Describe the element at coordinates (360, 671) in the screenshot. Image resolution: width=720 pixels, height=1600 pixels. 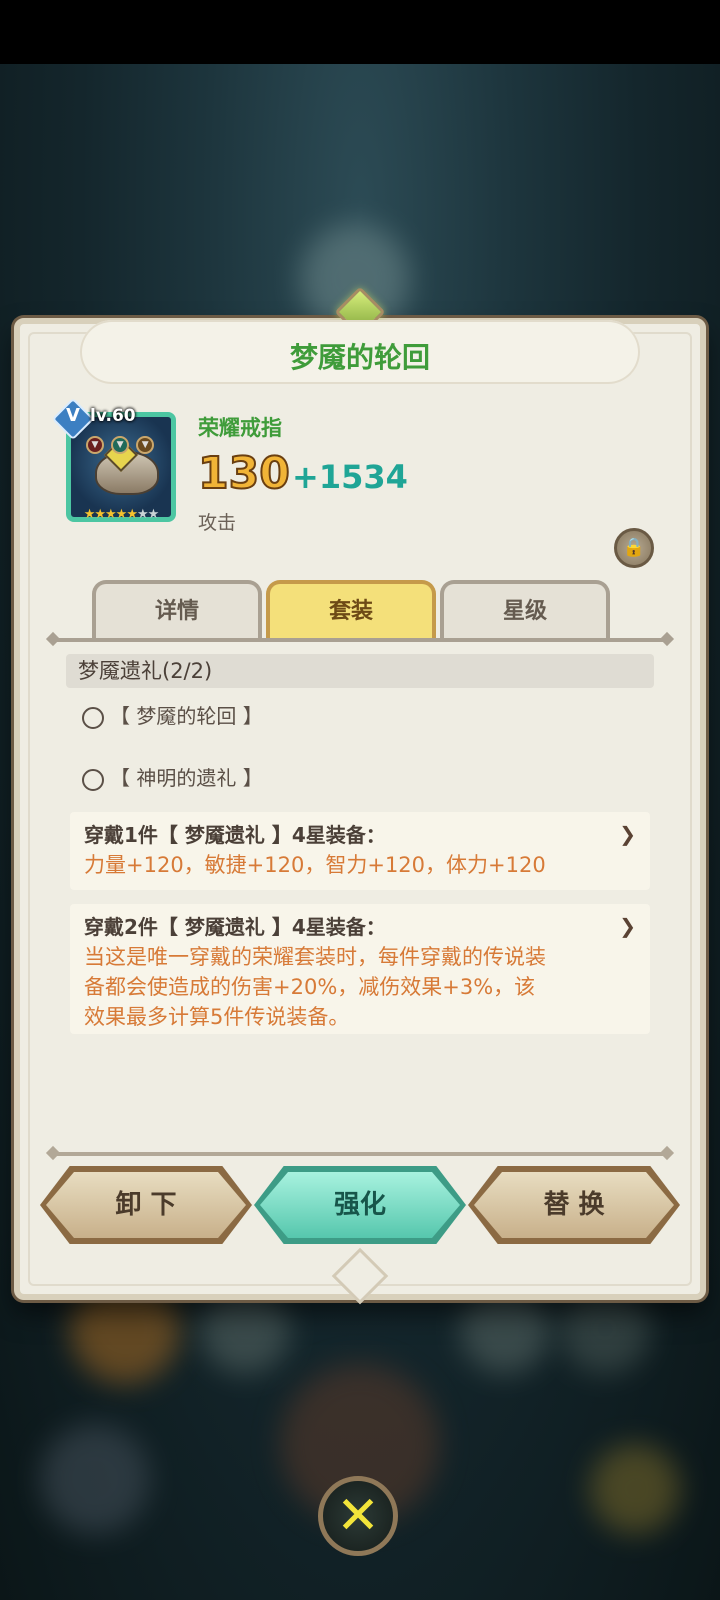
I see `set-header: 梦魇遗礼(2/2)` at that location.